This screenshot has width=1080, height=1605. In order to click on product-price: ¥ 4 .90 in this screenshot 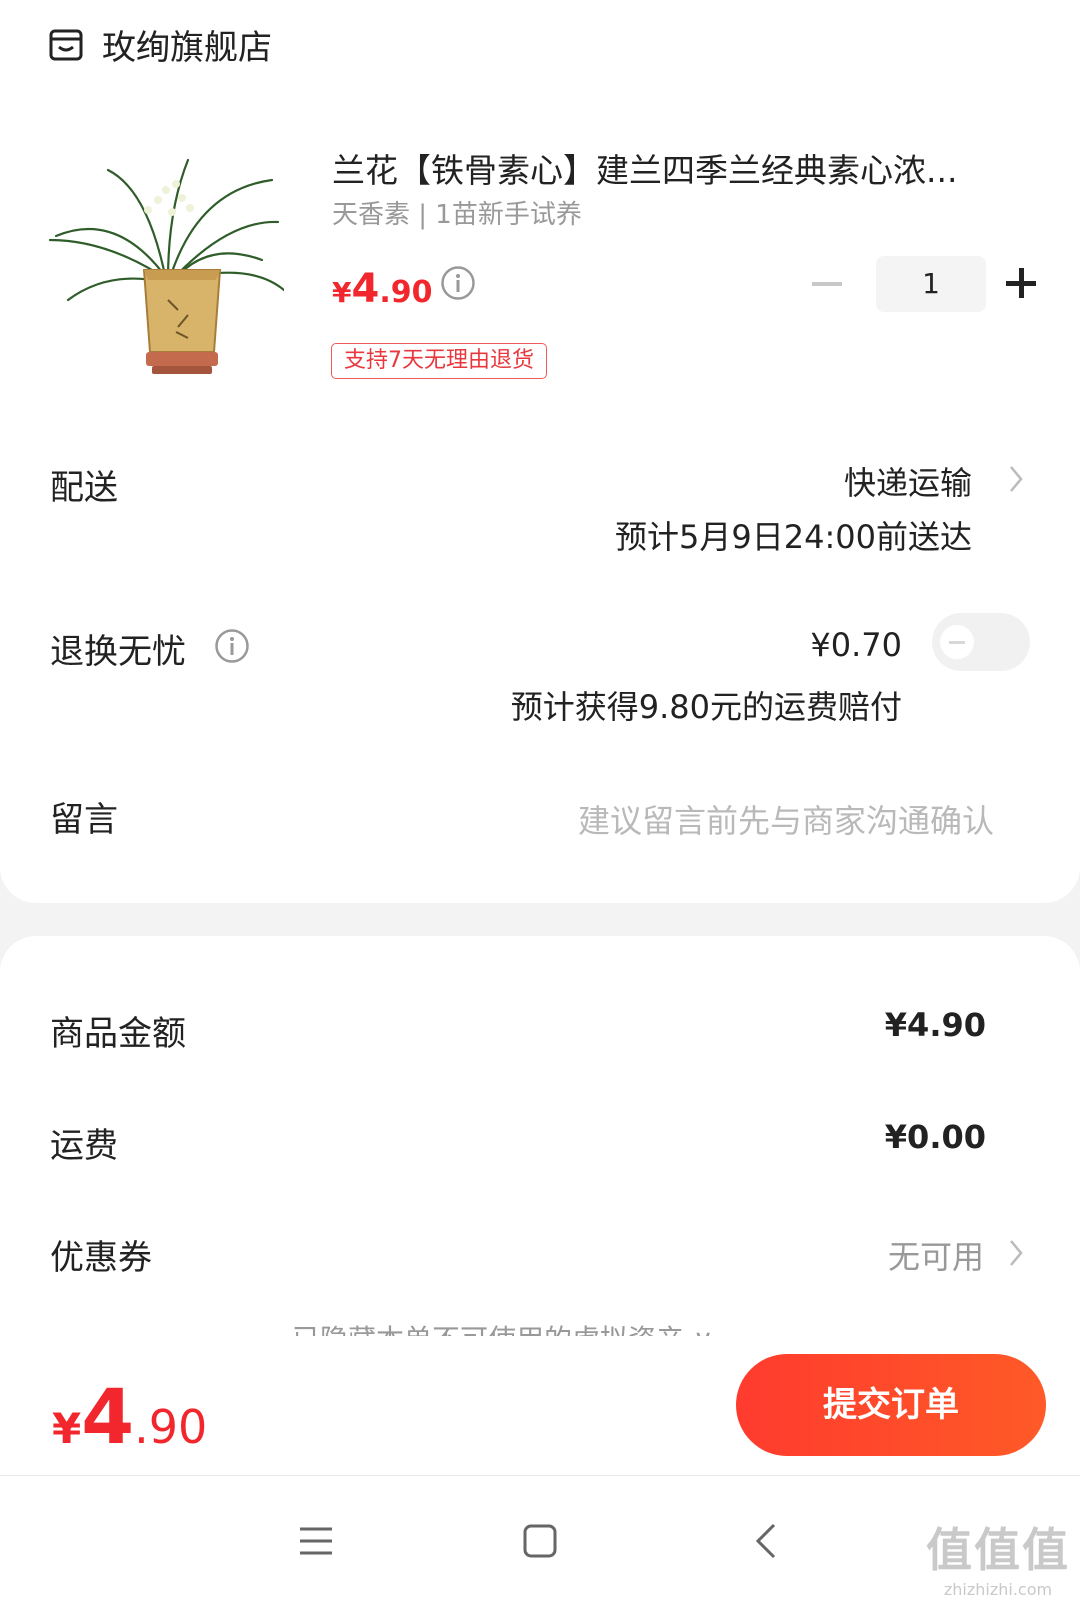, I will do `click(382, 289)`.